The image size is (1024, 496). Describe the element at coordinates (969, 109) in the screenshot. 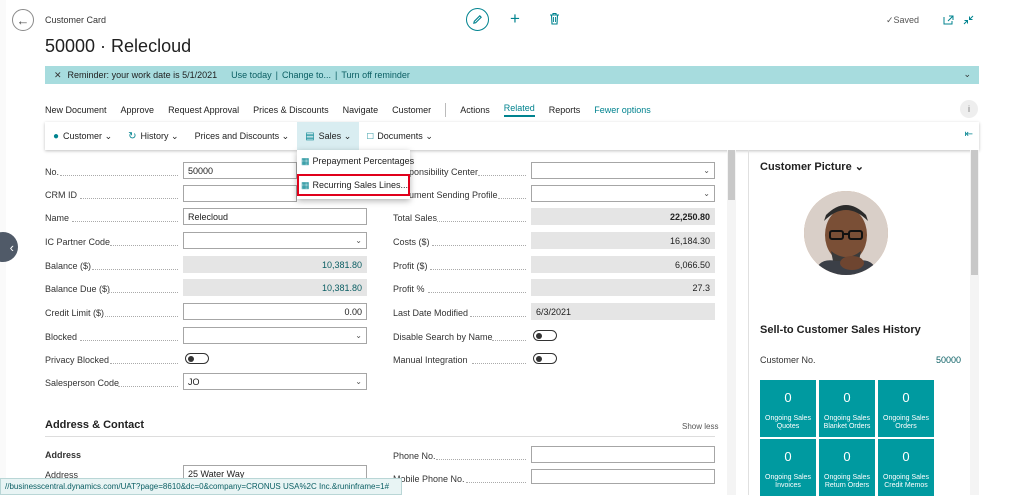

I see `info-icon: i` at that location.